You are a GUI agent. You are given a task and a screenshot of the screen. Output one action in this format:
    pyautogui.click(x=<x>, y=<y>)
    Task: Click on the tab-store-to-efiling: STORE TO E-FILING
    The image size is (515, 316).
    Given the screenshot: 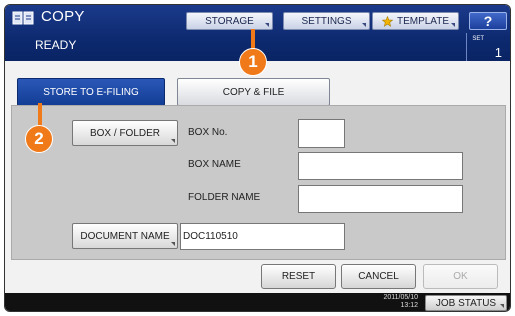 What is the action you would take?
    pyautogui.click(x=91, y=92)
    